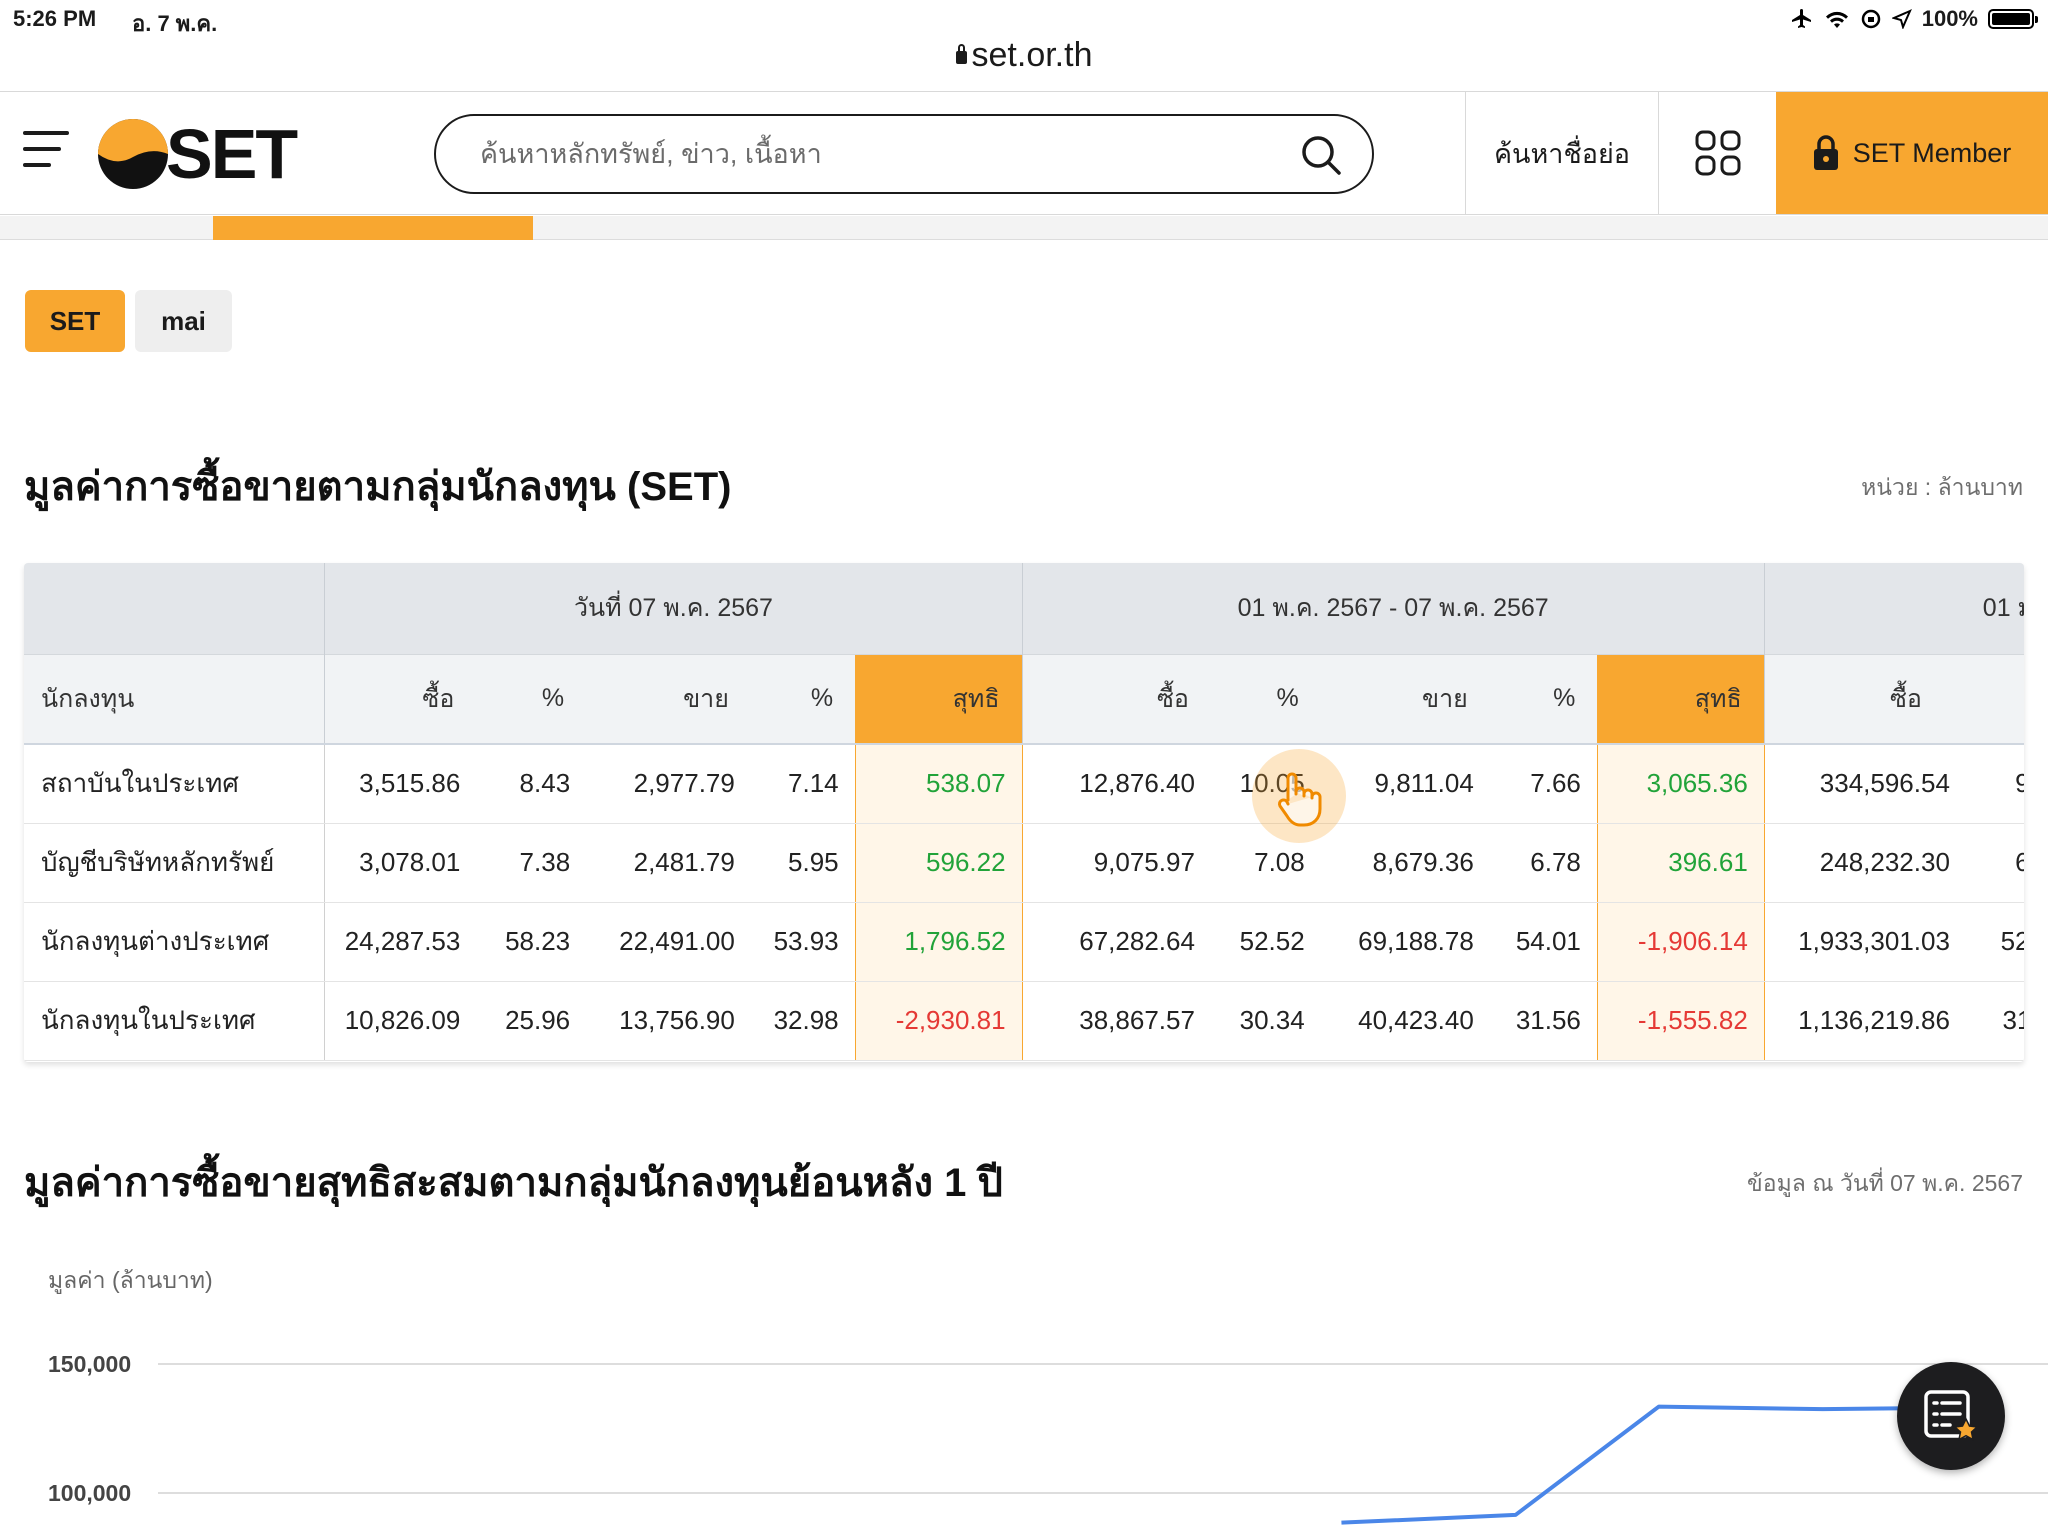 This screenshot has height=1536, width=2048. I want to click on net-cell: 396.61, so click(1680, 863).